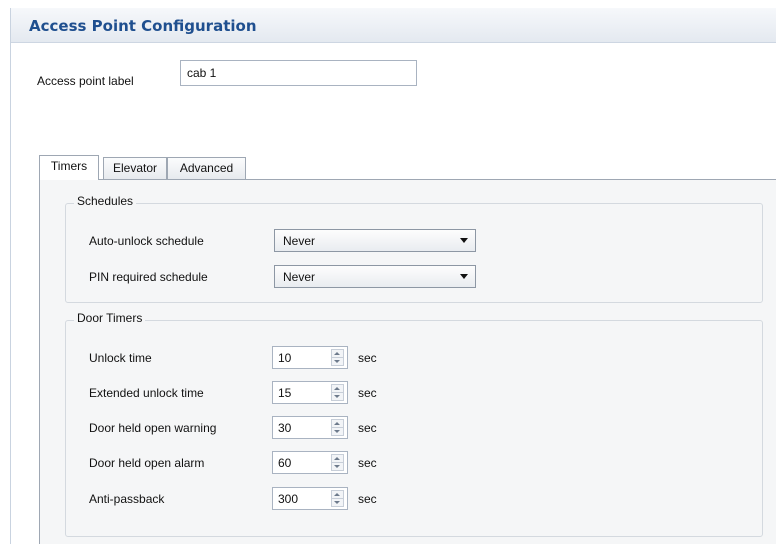 This screenshot has width=776, height=544. What do you see at coordinates (393, 25) in the screenshot?
I see `title-bar: Access Point Configuration` at bounding box center [393, 25].